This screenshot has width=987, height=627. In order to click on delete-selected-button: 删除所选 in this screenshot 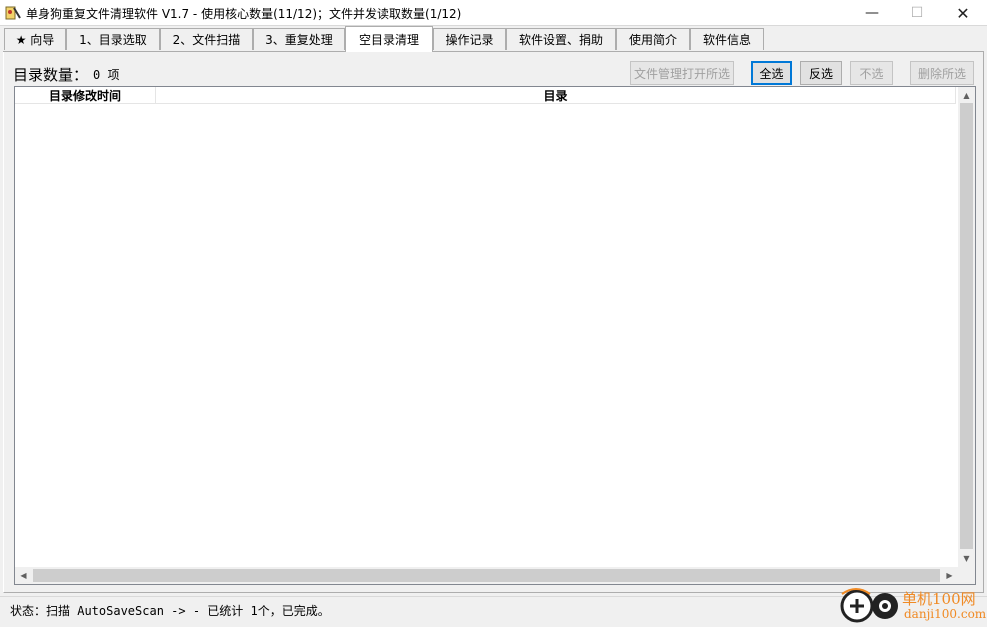, I will do `click(942, 73)`.